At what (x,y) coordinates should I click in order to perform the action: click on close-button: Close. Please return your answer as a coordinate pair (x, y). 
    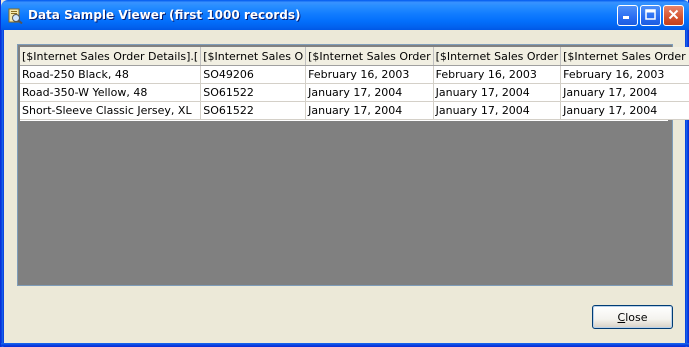
    Looking at the image, I should click on (632, 317).